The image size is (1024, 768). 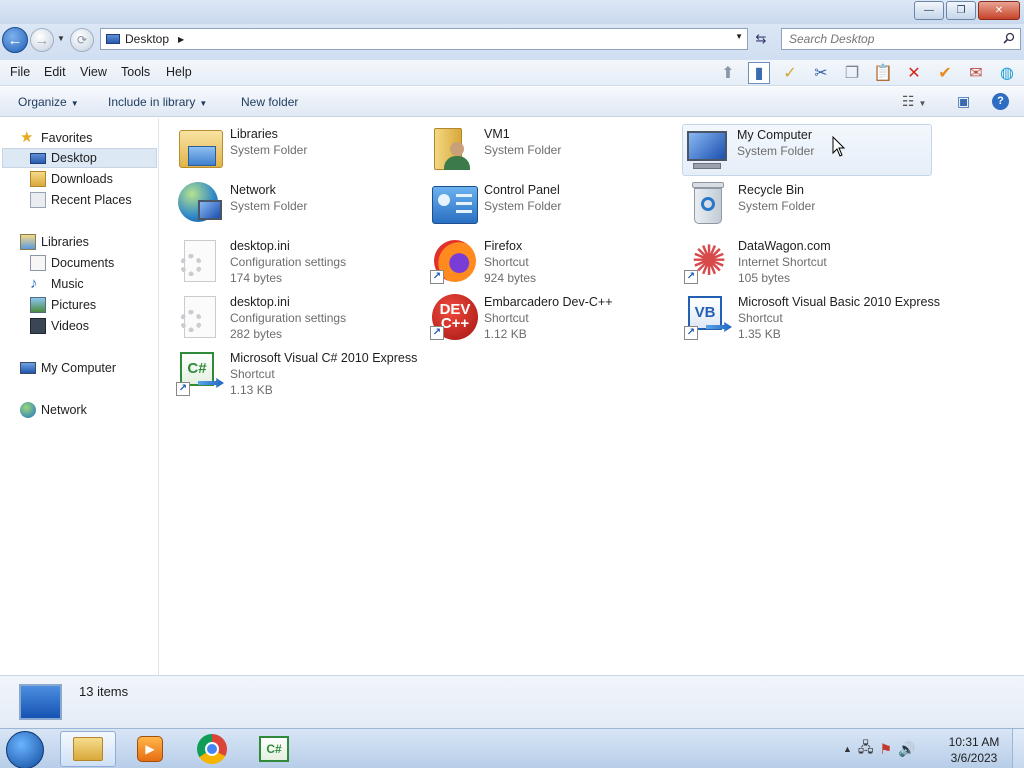 What do you see at coordinates (963, 101) in the screenshot?
I see `preview-pane-toggle-icon: ▣` at bounding box center [963, 101].